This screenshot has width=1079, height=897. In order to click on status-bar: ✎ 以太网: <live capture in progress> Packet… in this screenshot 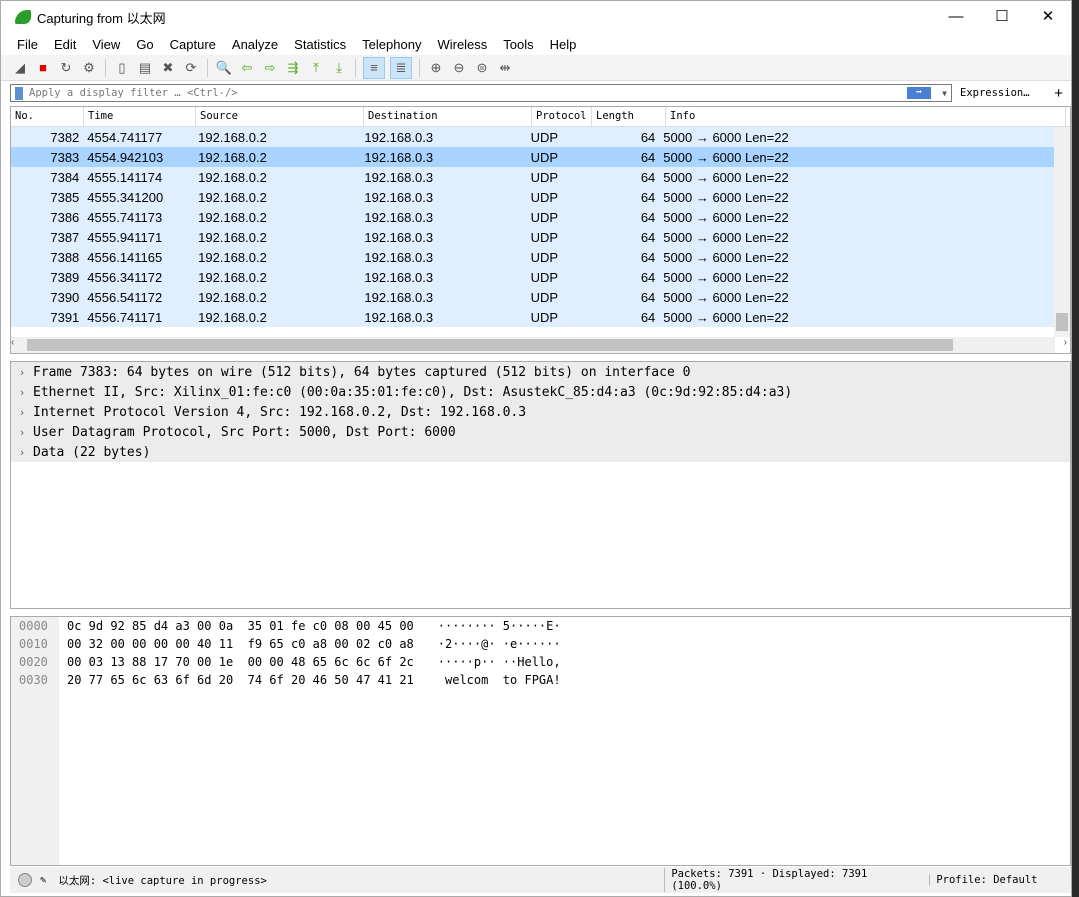, I will do `click(540, 880)`.